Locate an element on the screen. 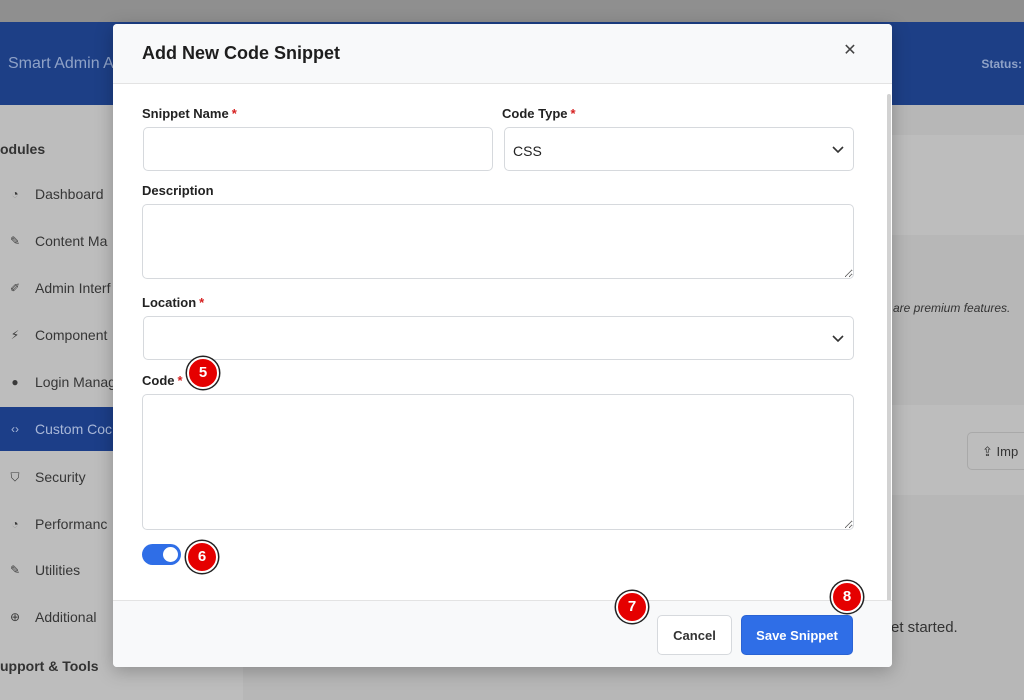 This screenshot has height=700, width=1024. close-icon: ✕ is located at coordinates (850, 51).